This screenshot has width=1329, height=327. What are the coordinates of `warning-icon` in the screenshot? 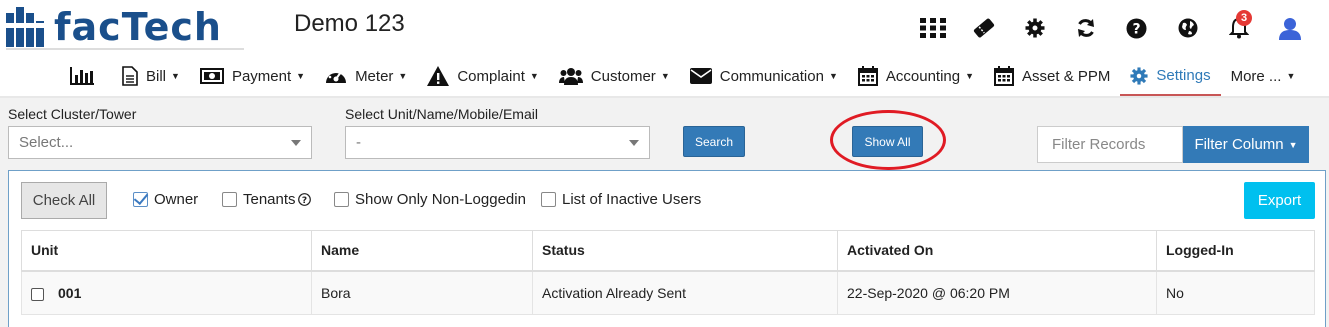 It's located at (438, 76).